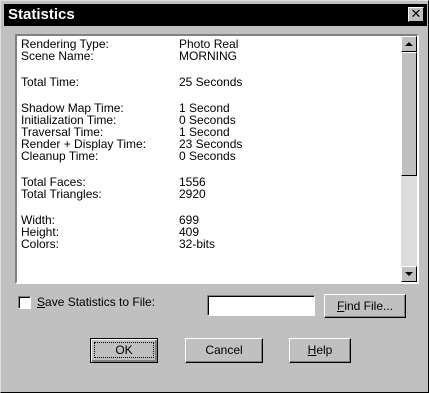 This screenshot has width=429, height=393. What do you see at coordinates (207, 156) in the screenshot?
I see `stat-value: 0 Seconds` at bounding box center [207, 156].